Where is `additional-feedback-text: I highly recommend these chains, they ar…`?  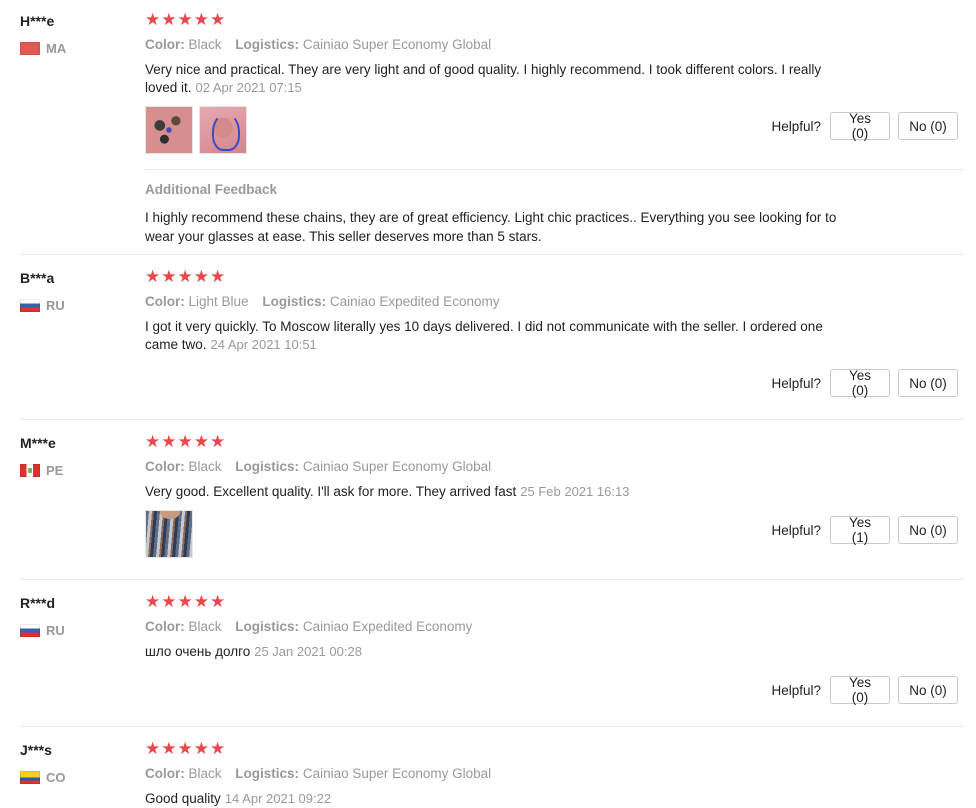 additional-feedback-text: I highly recommend these chains, they ar… is located at coordinates (491, 227).